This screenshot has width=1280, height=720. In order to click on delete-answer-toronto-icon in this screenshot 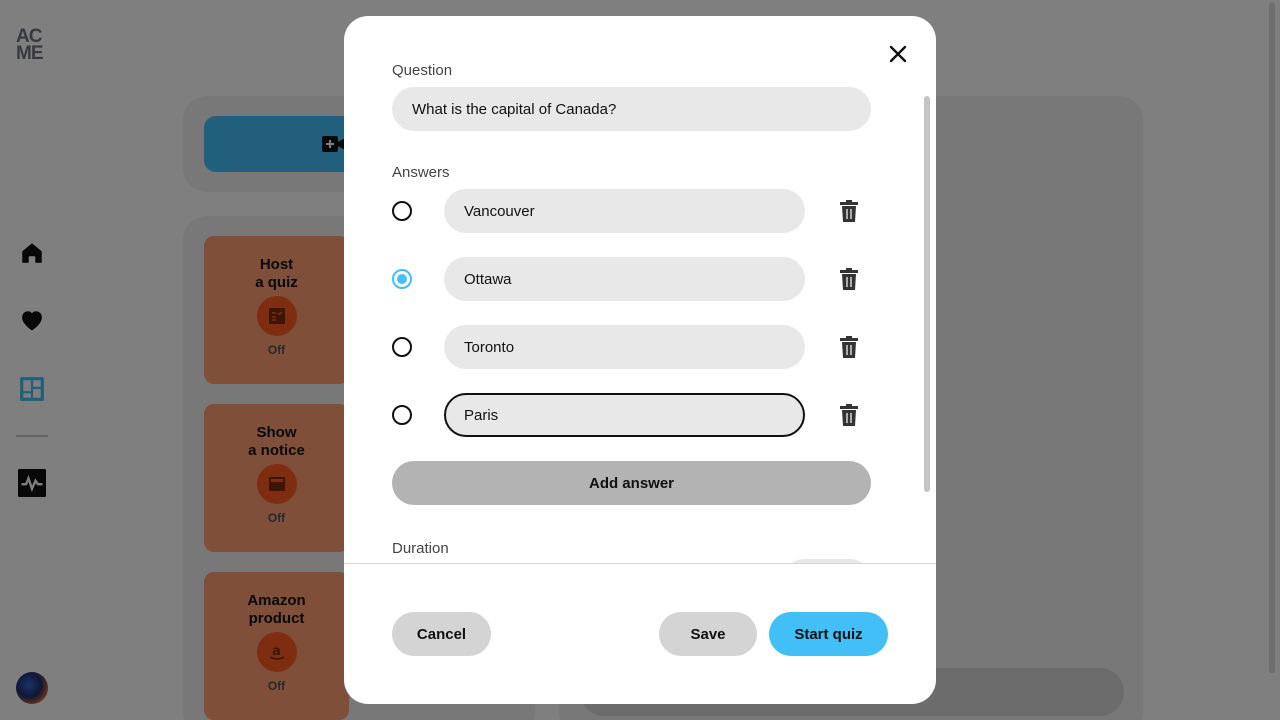, I will do `click(849, 347)`.